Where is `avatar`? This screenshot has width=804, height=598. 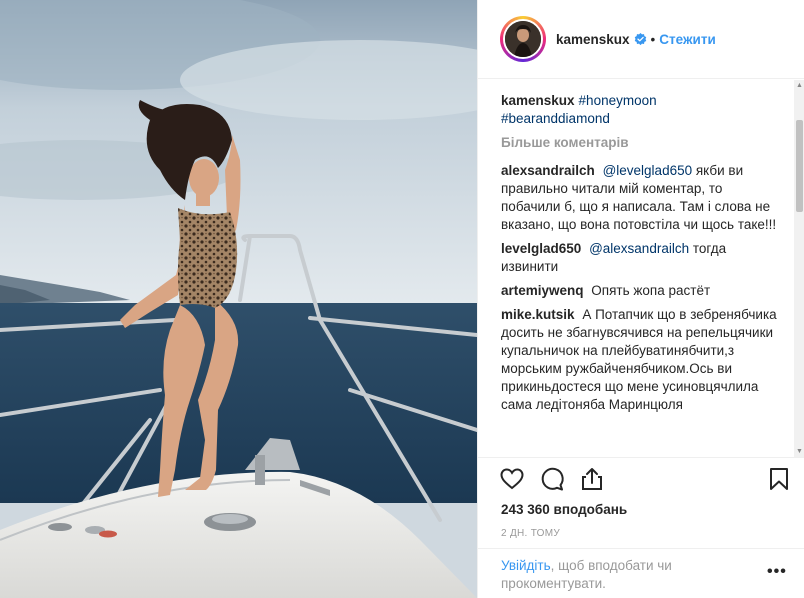 avatar is located at coordinates (523, 39).